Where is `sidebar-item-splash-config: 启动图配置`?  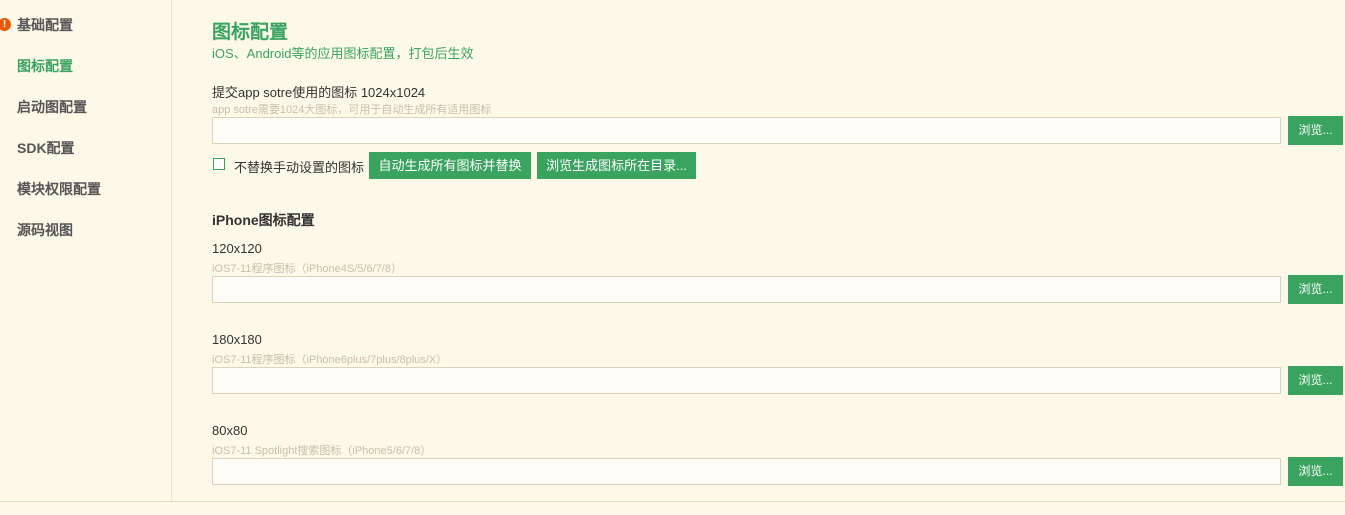 sidebar-item-splash-config: 启动图配置 is located at coordinates (85, 102).